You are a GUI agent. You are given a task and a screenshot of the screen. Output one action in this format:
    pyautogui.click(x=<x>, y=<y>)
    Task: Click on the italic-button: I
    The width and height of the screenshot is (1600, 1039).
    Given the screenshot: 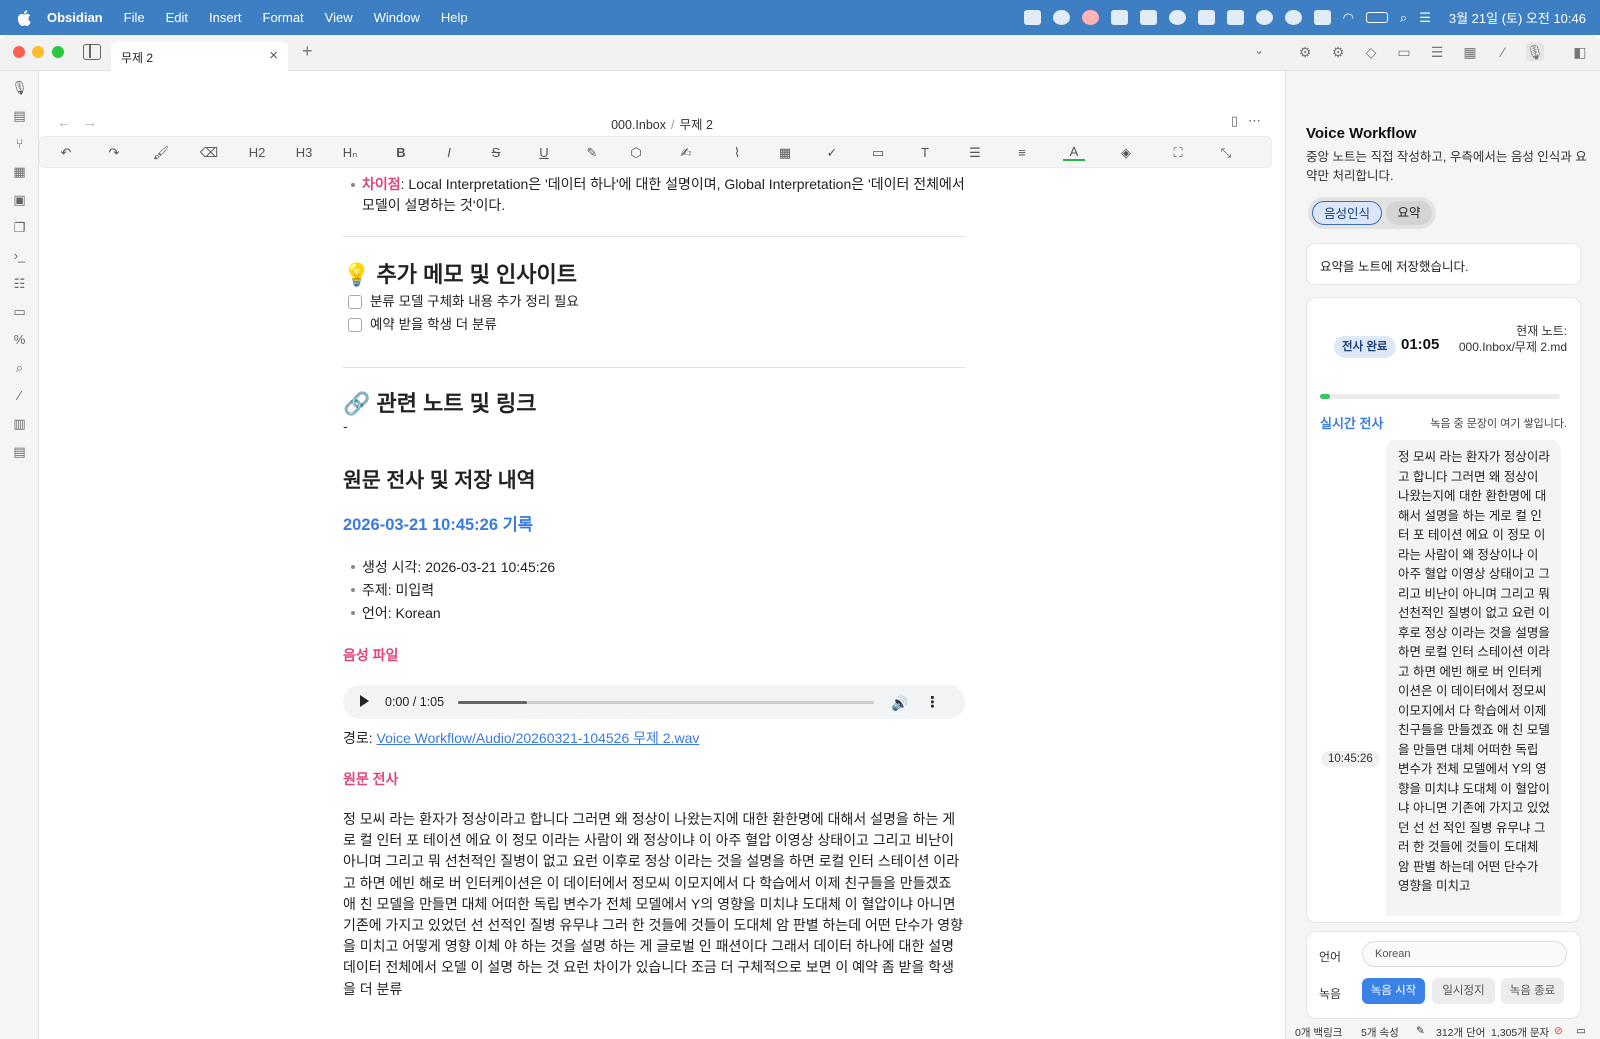 What is the action you would take?
    pyautogui.click(x=449, y=153)
    